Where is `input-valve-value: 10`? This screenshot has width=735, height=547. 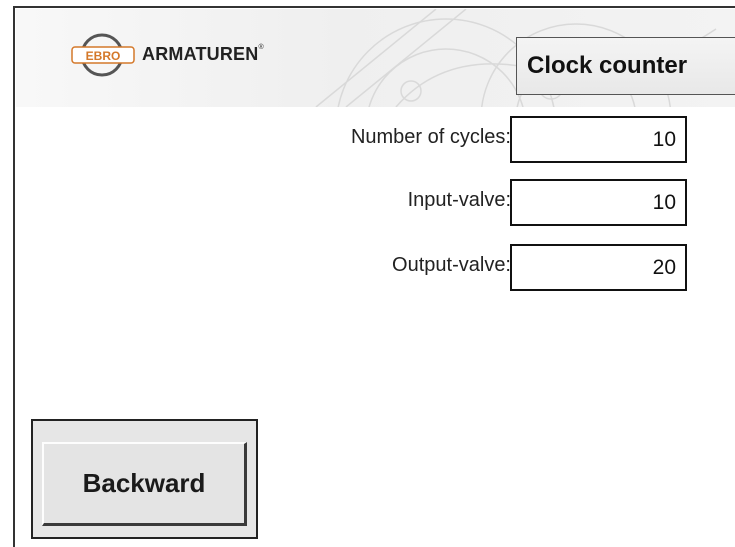 input-valve-value: 10 is located at coordinates (598, 202).